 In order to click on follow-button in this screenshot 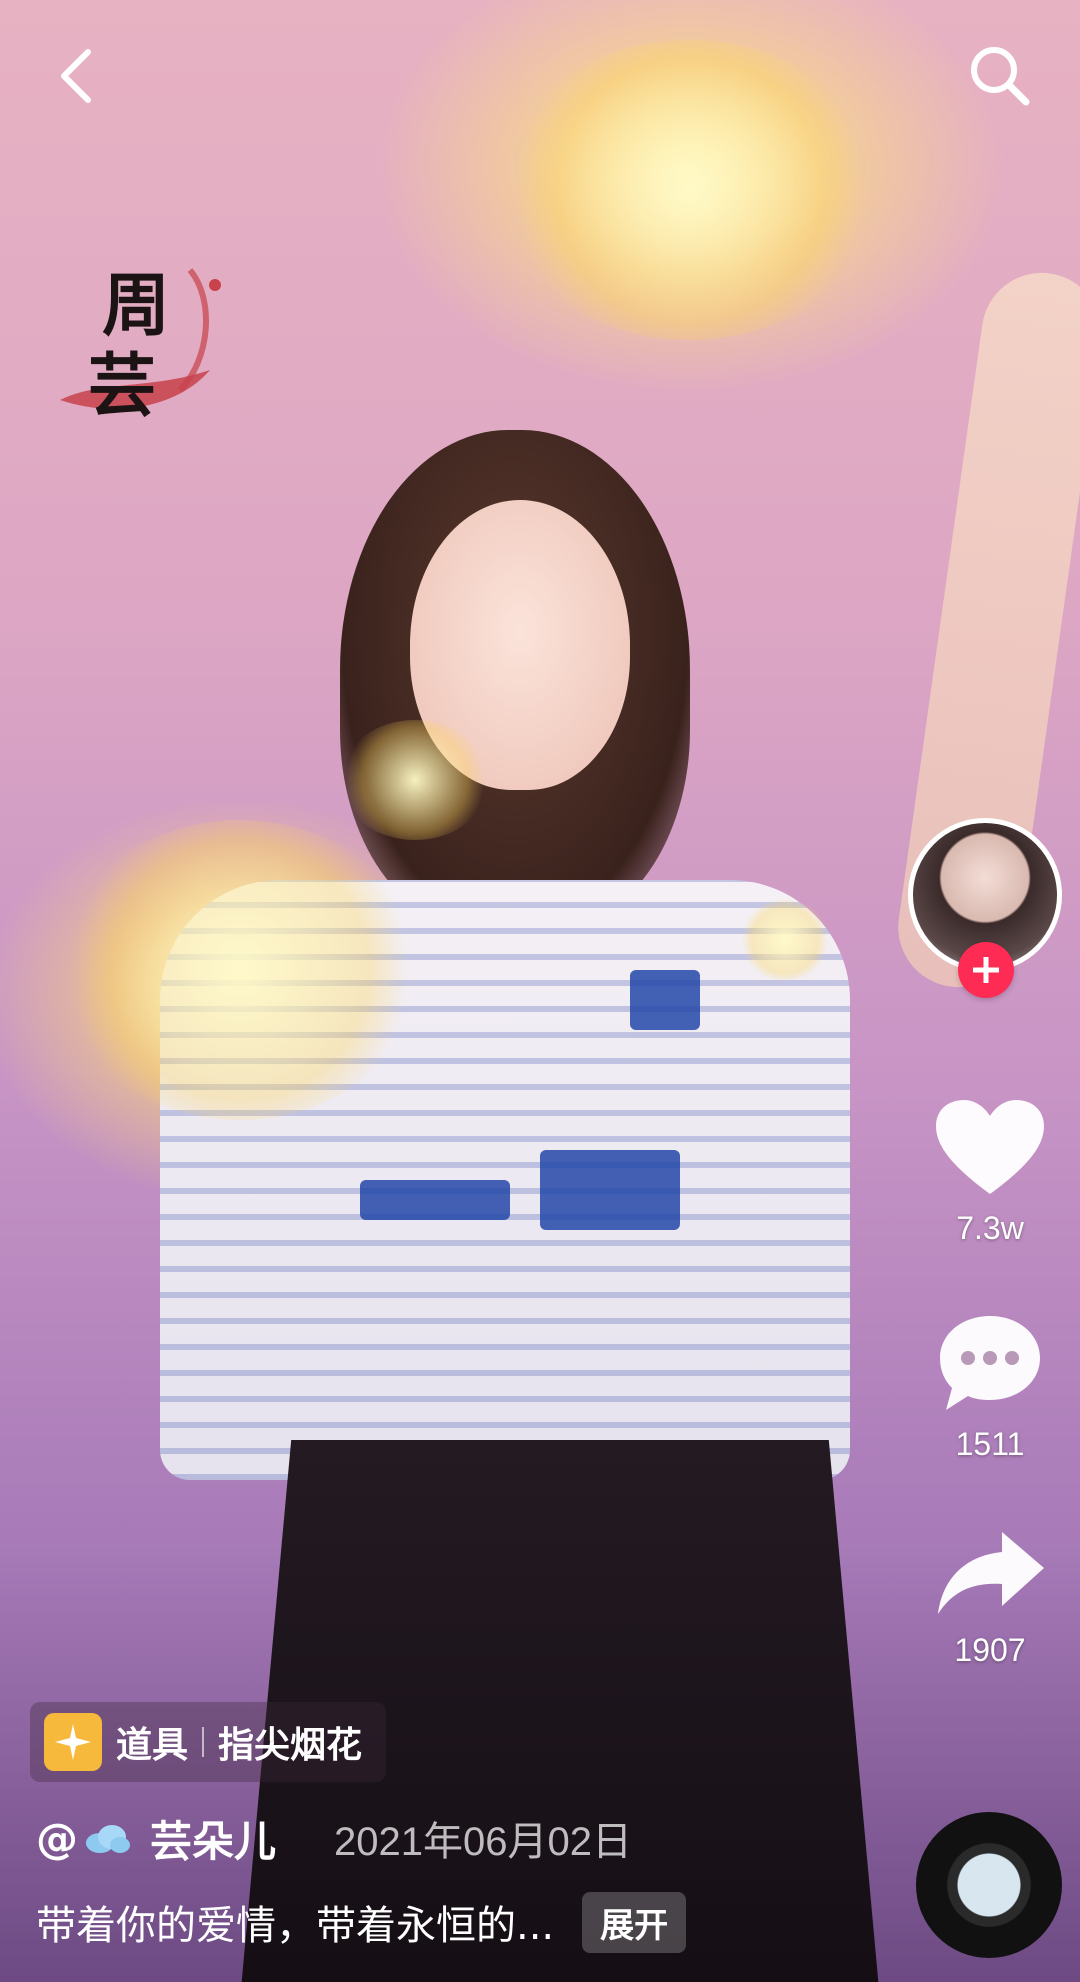, I will do `click(986, 970)`.